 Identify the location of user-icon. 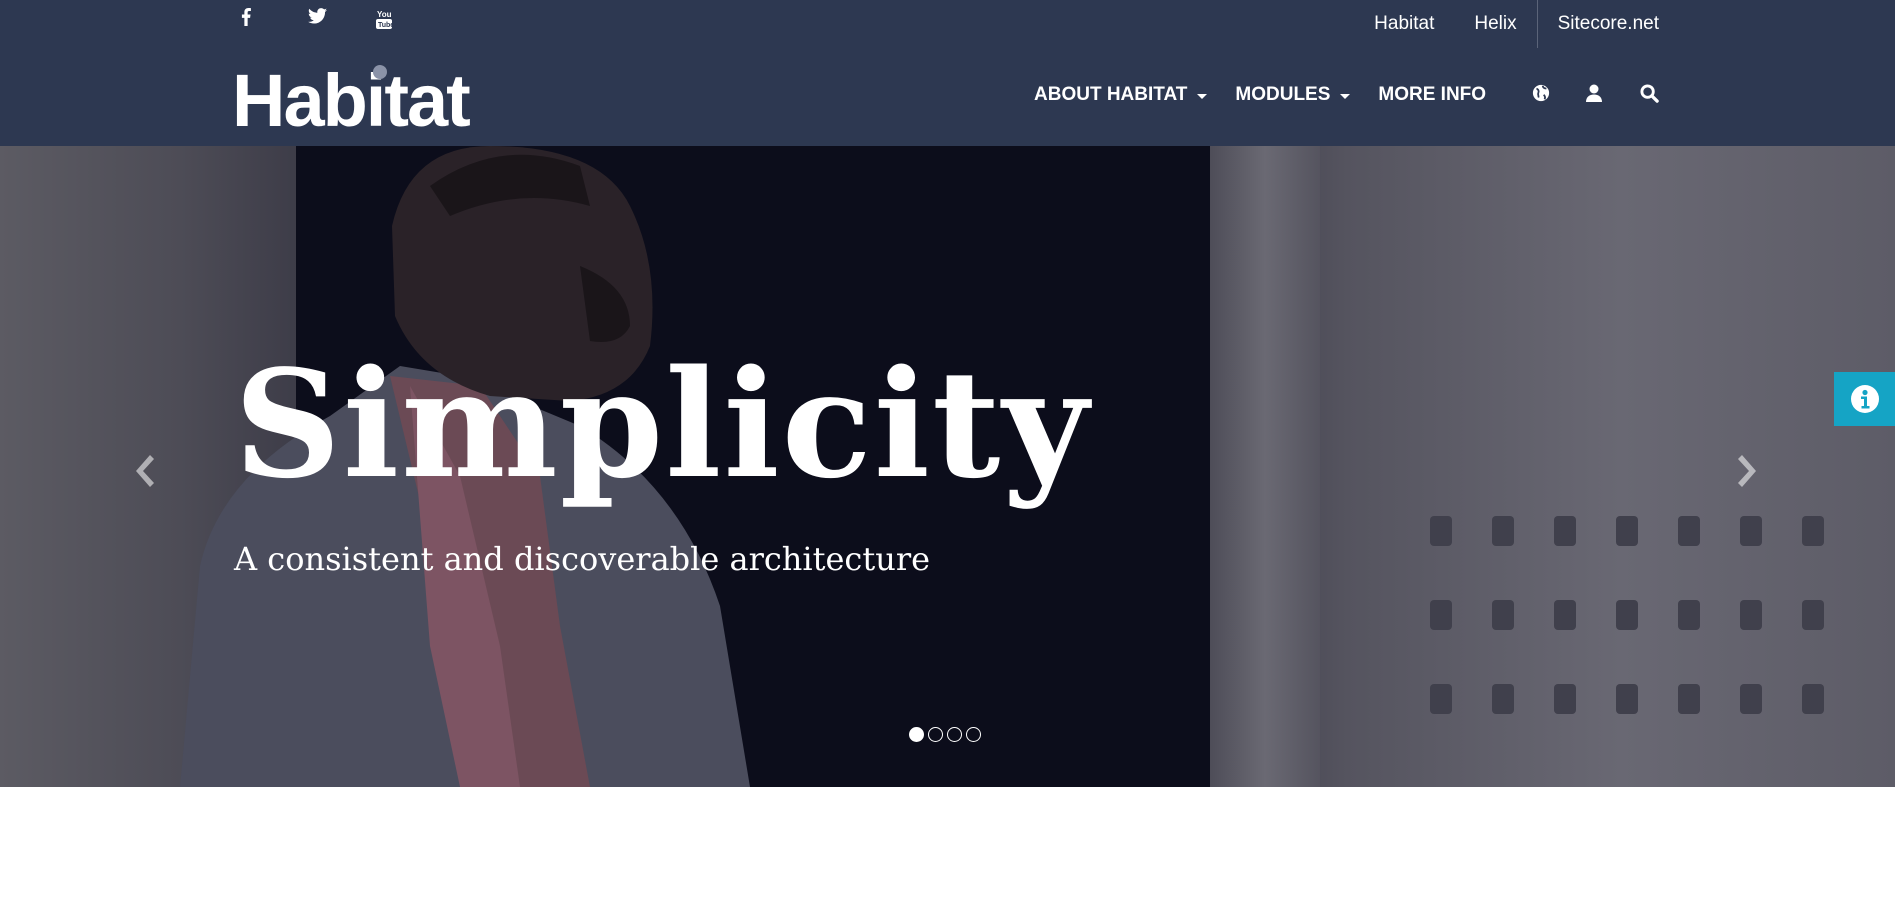
(1597, 95).